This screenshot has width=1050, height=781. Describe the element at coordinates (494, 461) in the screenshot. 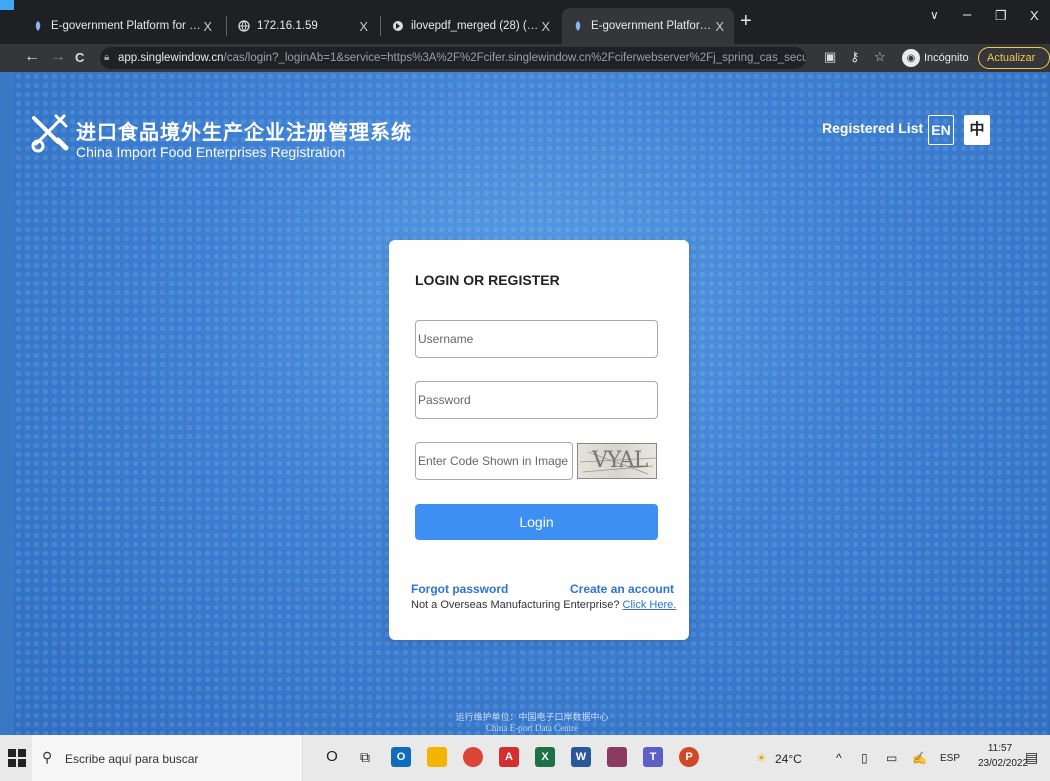

I see `captcha-input` at that location.